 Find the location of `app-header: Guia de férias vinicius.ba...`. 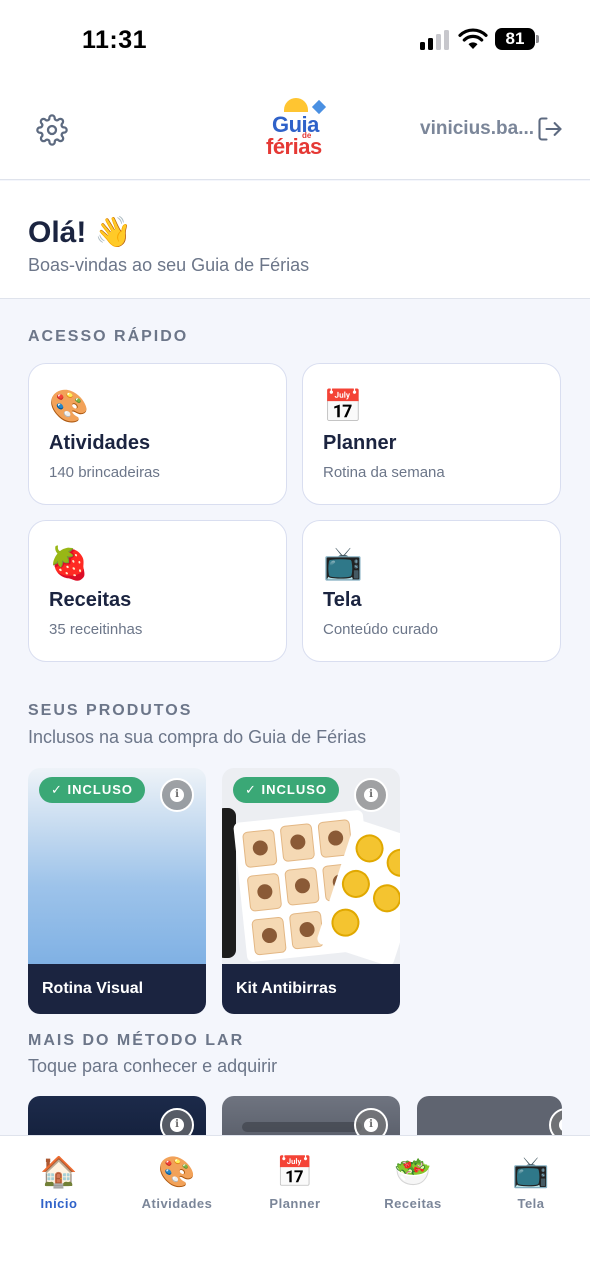

app-header: Guia de férias vinicius.ba... is located at coordinates (295, 130).